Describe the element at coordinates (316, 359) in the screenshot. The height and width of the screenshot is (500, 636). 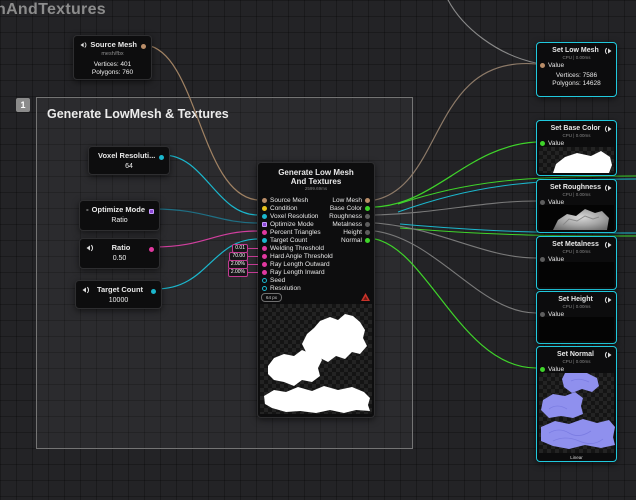
I see `mask-preview-image` at that location.